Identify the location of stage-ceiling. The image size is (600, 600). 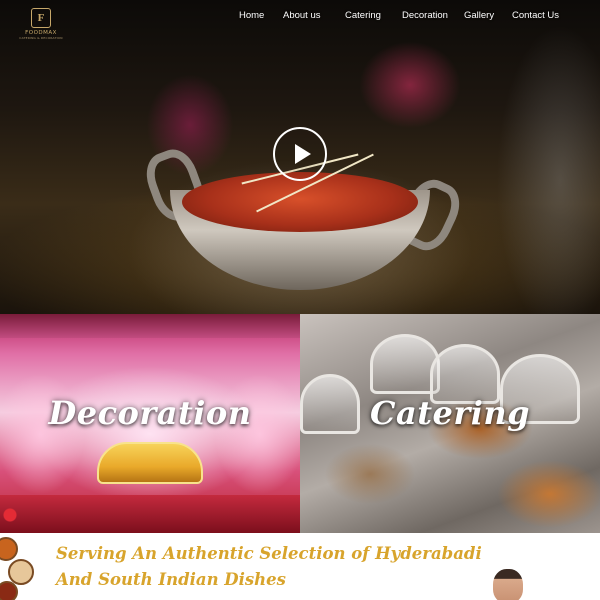
(150, 326).